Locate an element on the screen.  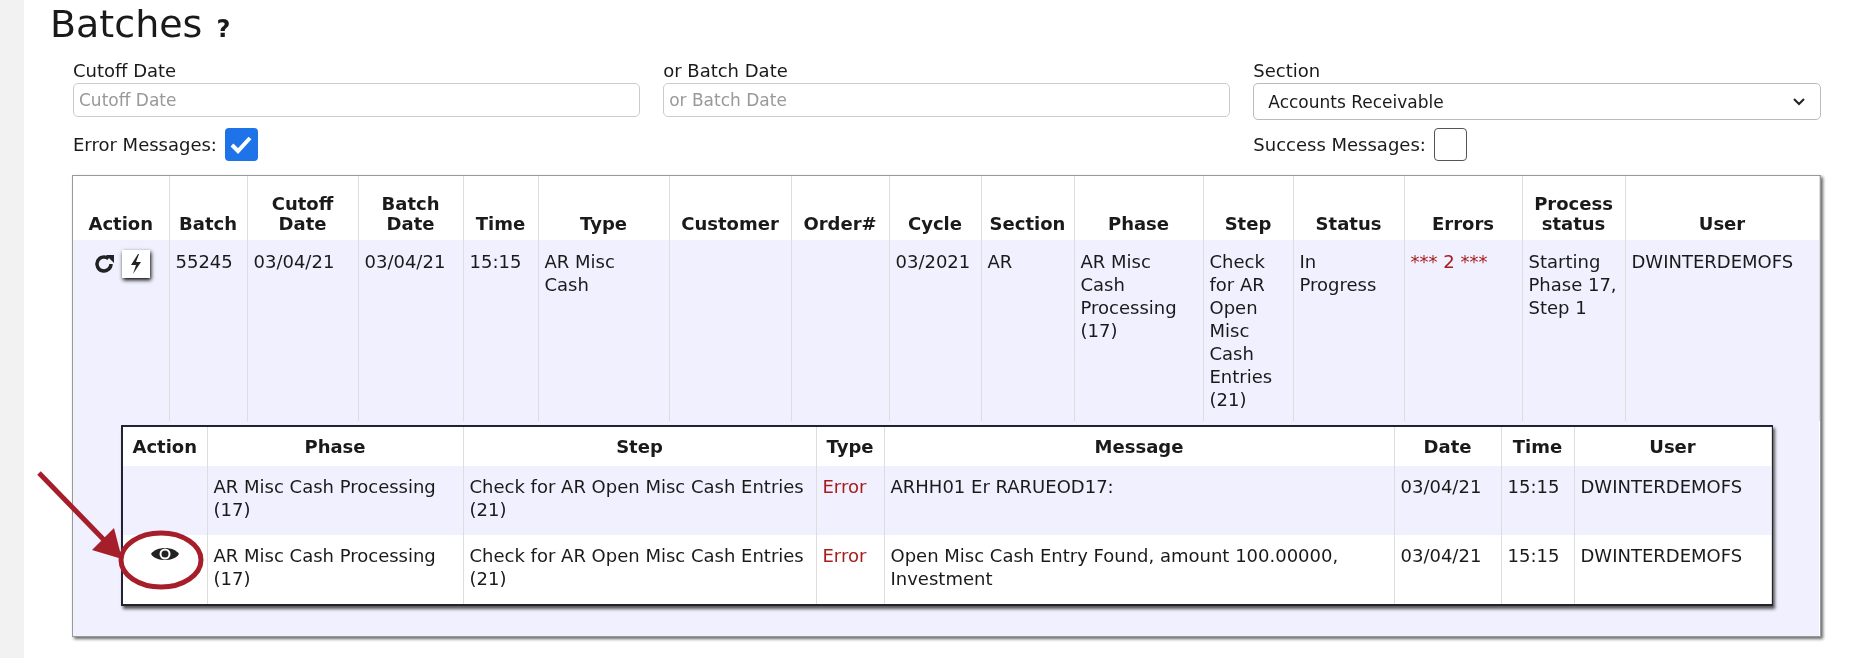
column-header: Errors is located at coordinates (1463, 208).